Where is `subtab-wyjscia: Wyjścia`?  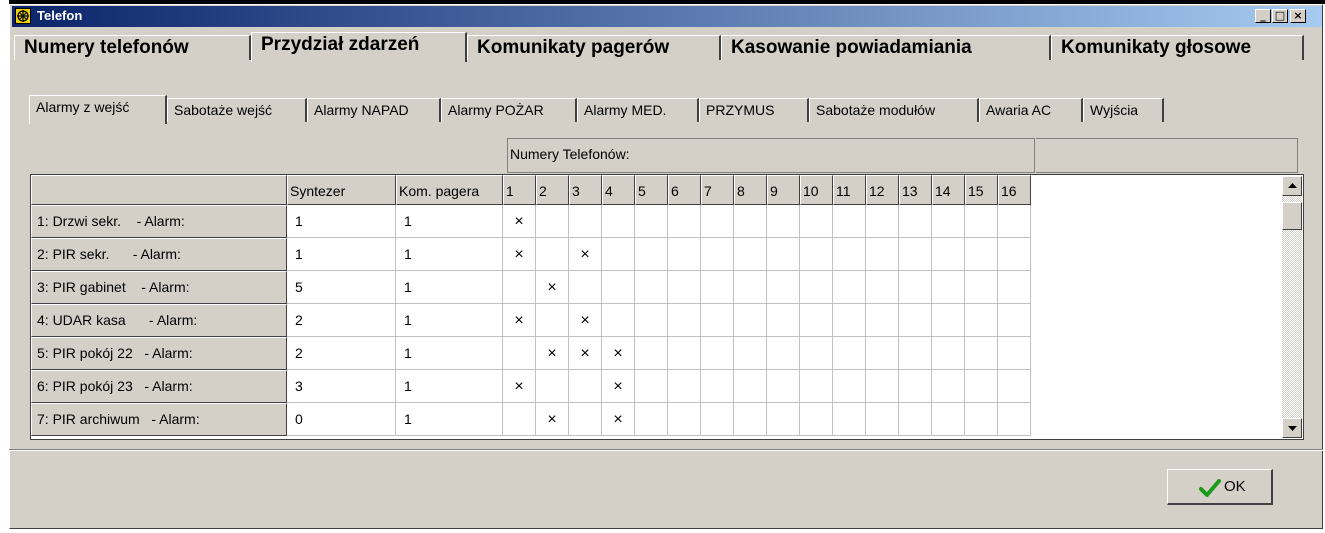
subtab-wyjscia: Wyjścia is located at coordinates (1123, 110).